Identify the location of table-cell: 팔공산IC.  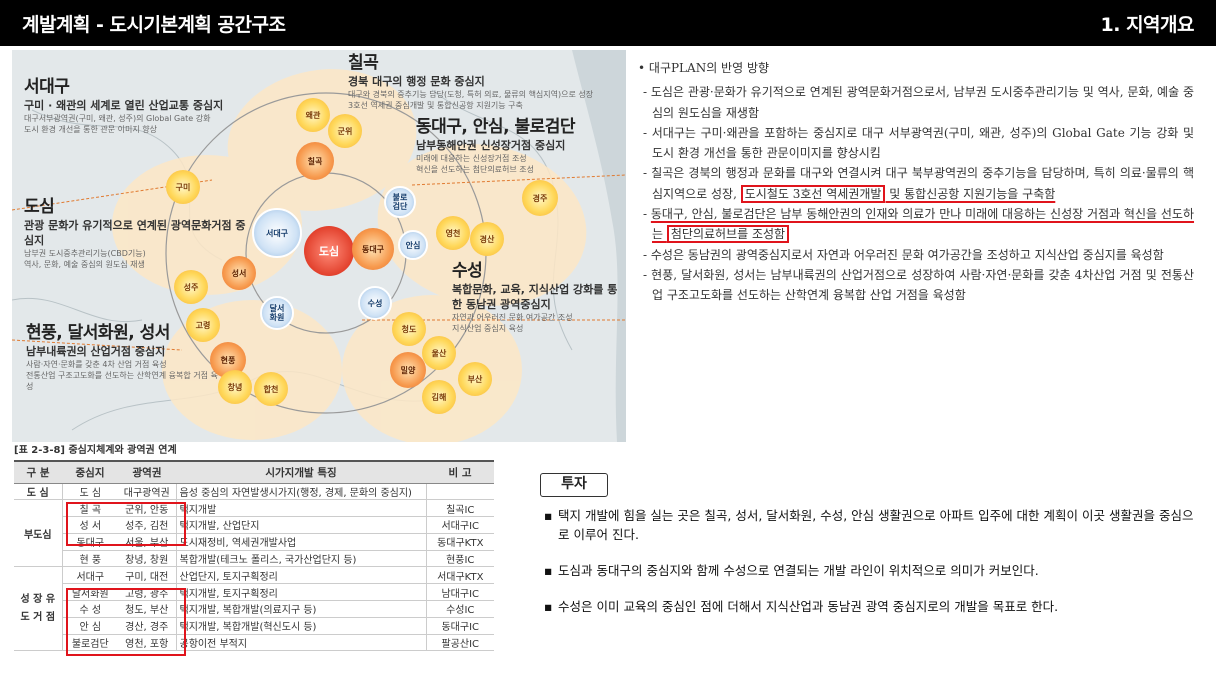
(460, 643).